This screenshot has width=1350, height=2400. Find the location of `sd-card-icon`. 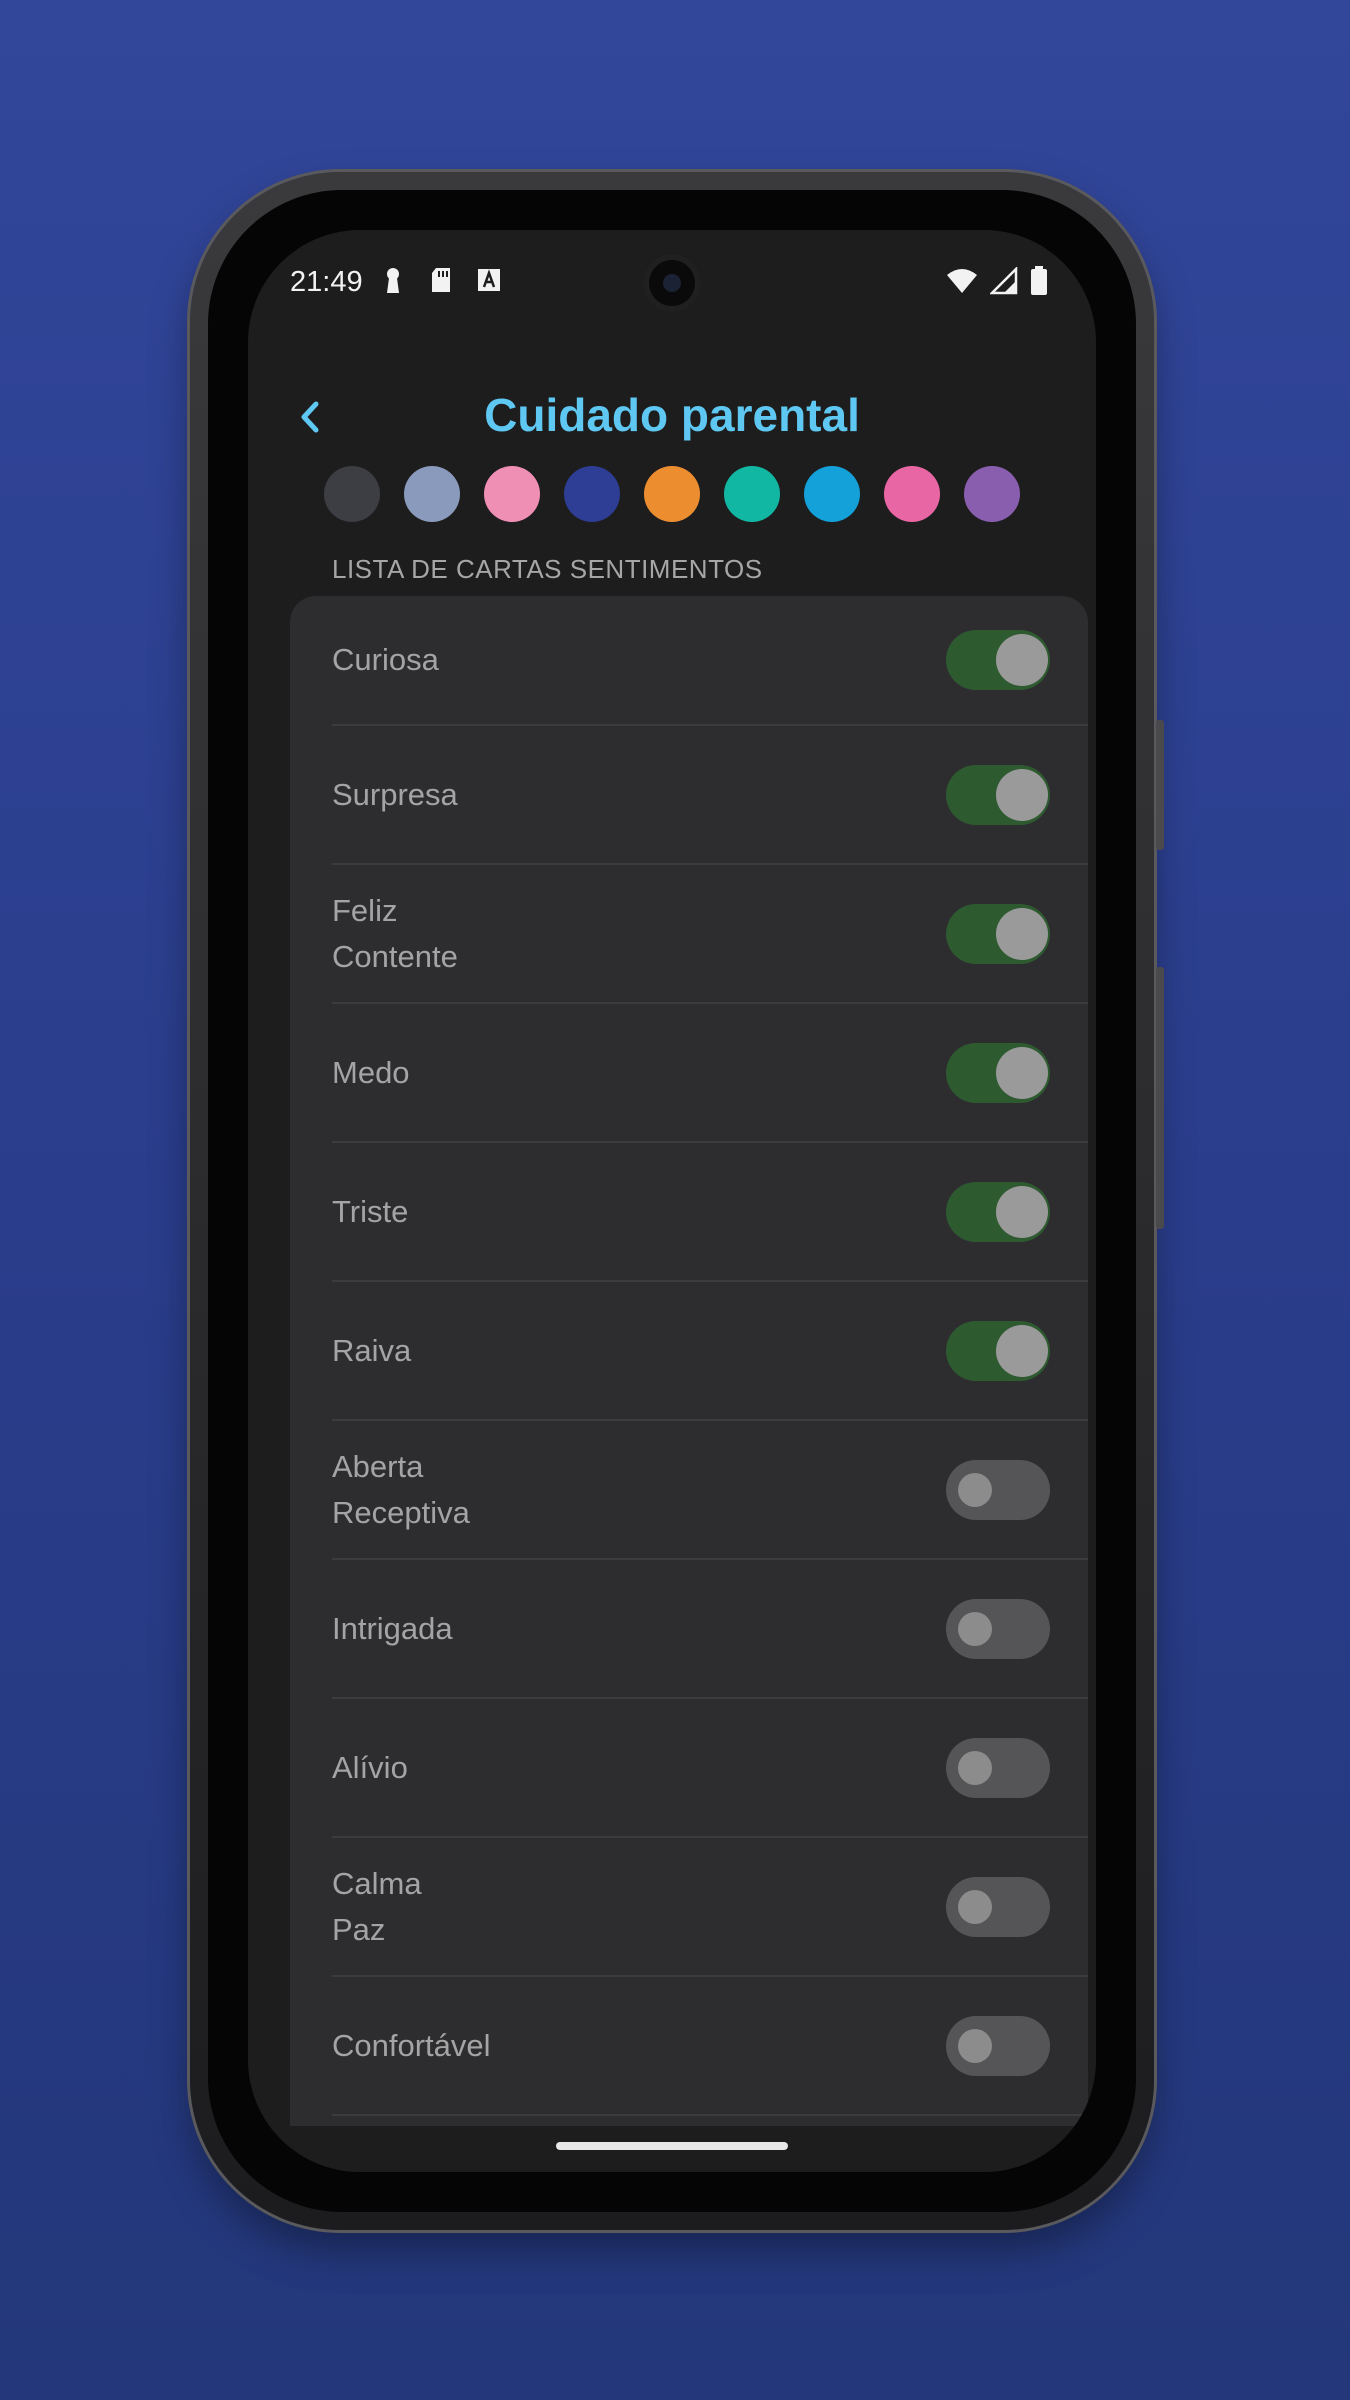

sd-card-icon is located at coordinates (441, 280).